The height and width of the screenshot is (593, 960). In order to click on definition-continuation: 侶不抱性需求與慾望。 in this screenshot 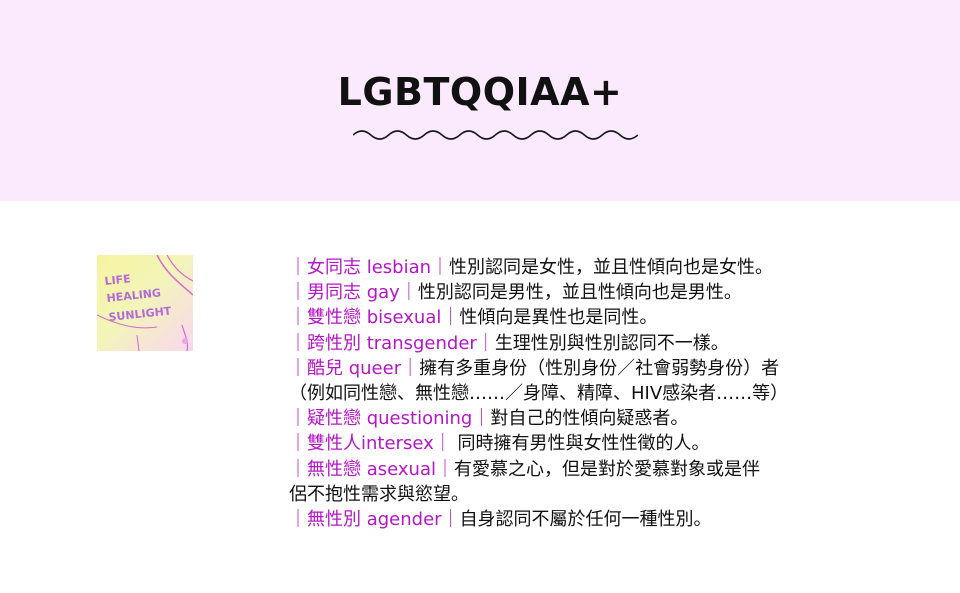, I will do `click(379, 494)`.